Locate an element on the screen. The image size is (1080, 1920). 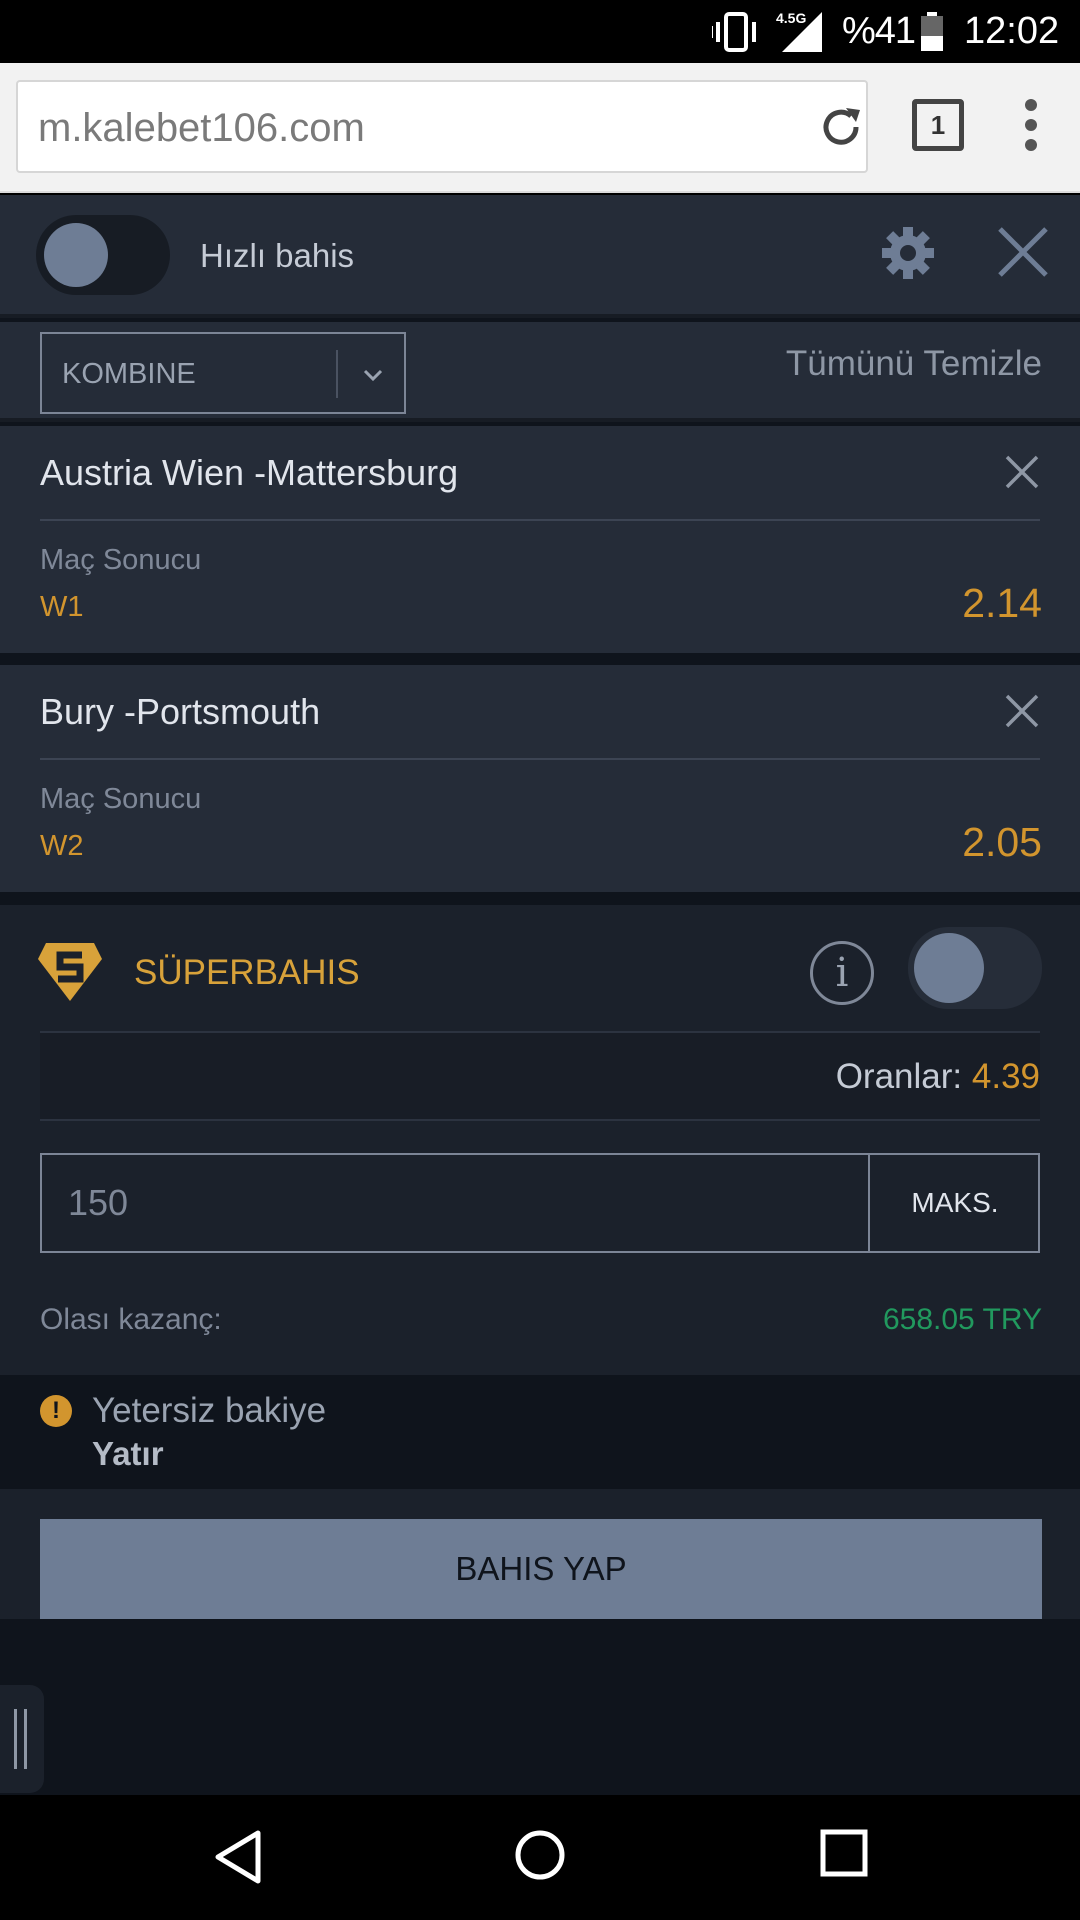
battery-percent: %41 is located at coordinates (879, 31).